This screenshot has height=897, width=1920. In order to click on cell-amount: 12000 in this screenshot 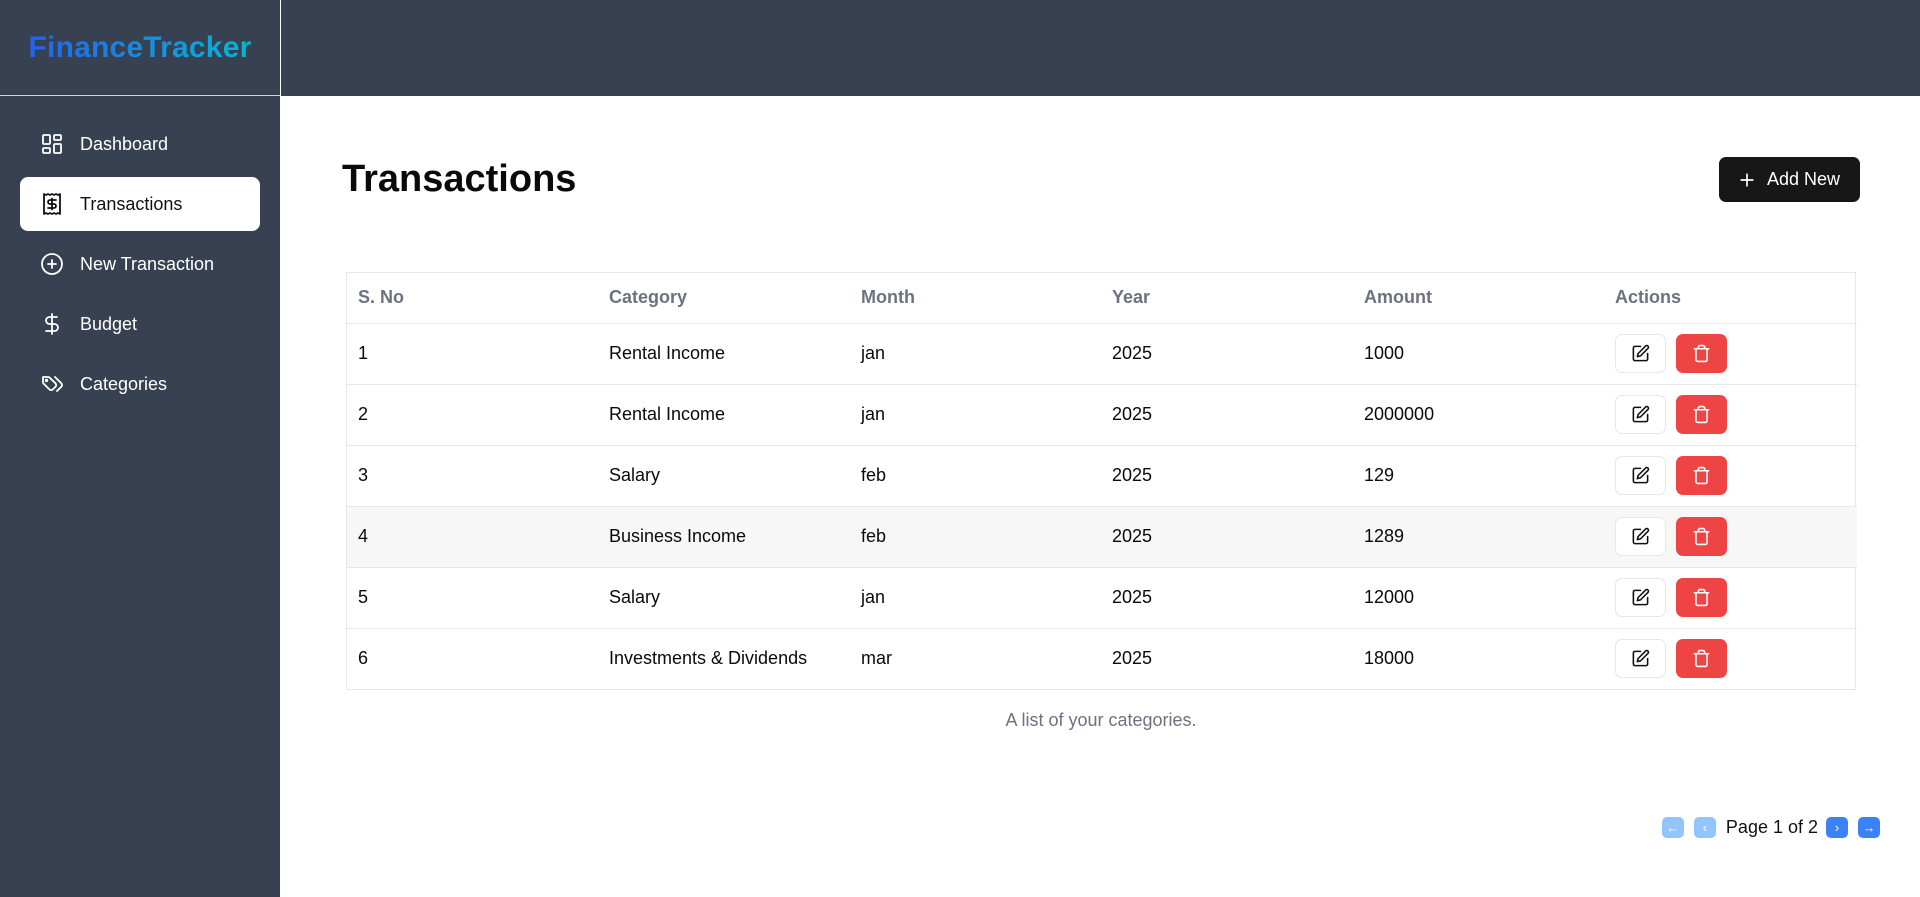, I will do `click(1478, 598)`.